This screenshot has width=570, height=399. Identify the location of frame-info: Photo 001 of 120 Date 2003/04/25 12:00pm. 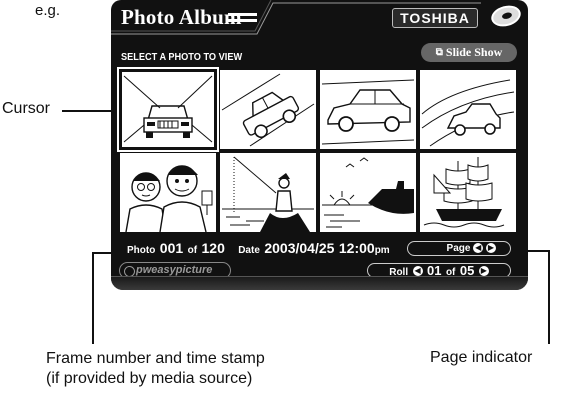
(258, 249).